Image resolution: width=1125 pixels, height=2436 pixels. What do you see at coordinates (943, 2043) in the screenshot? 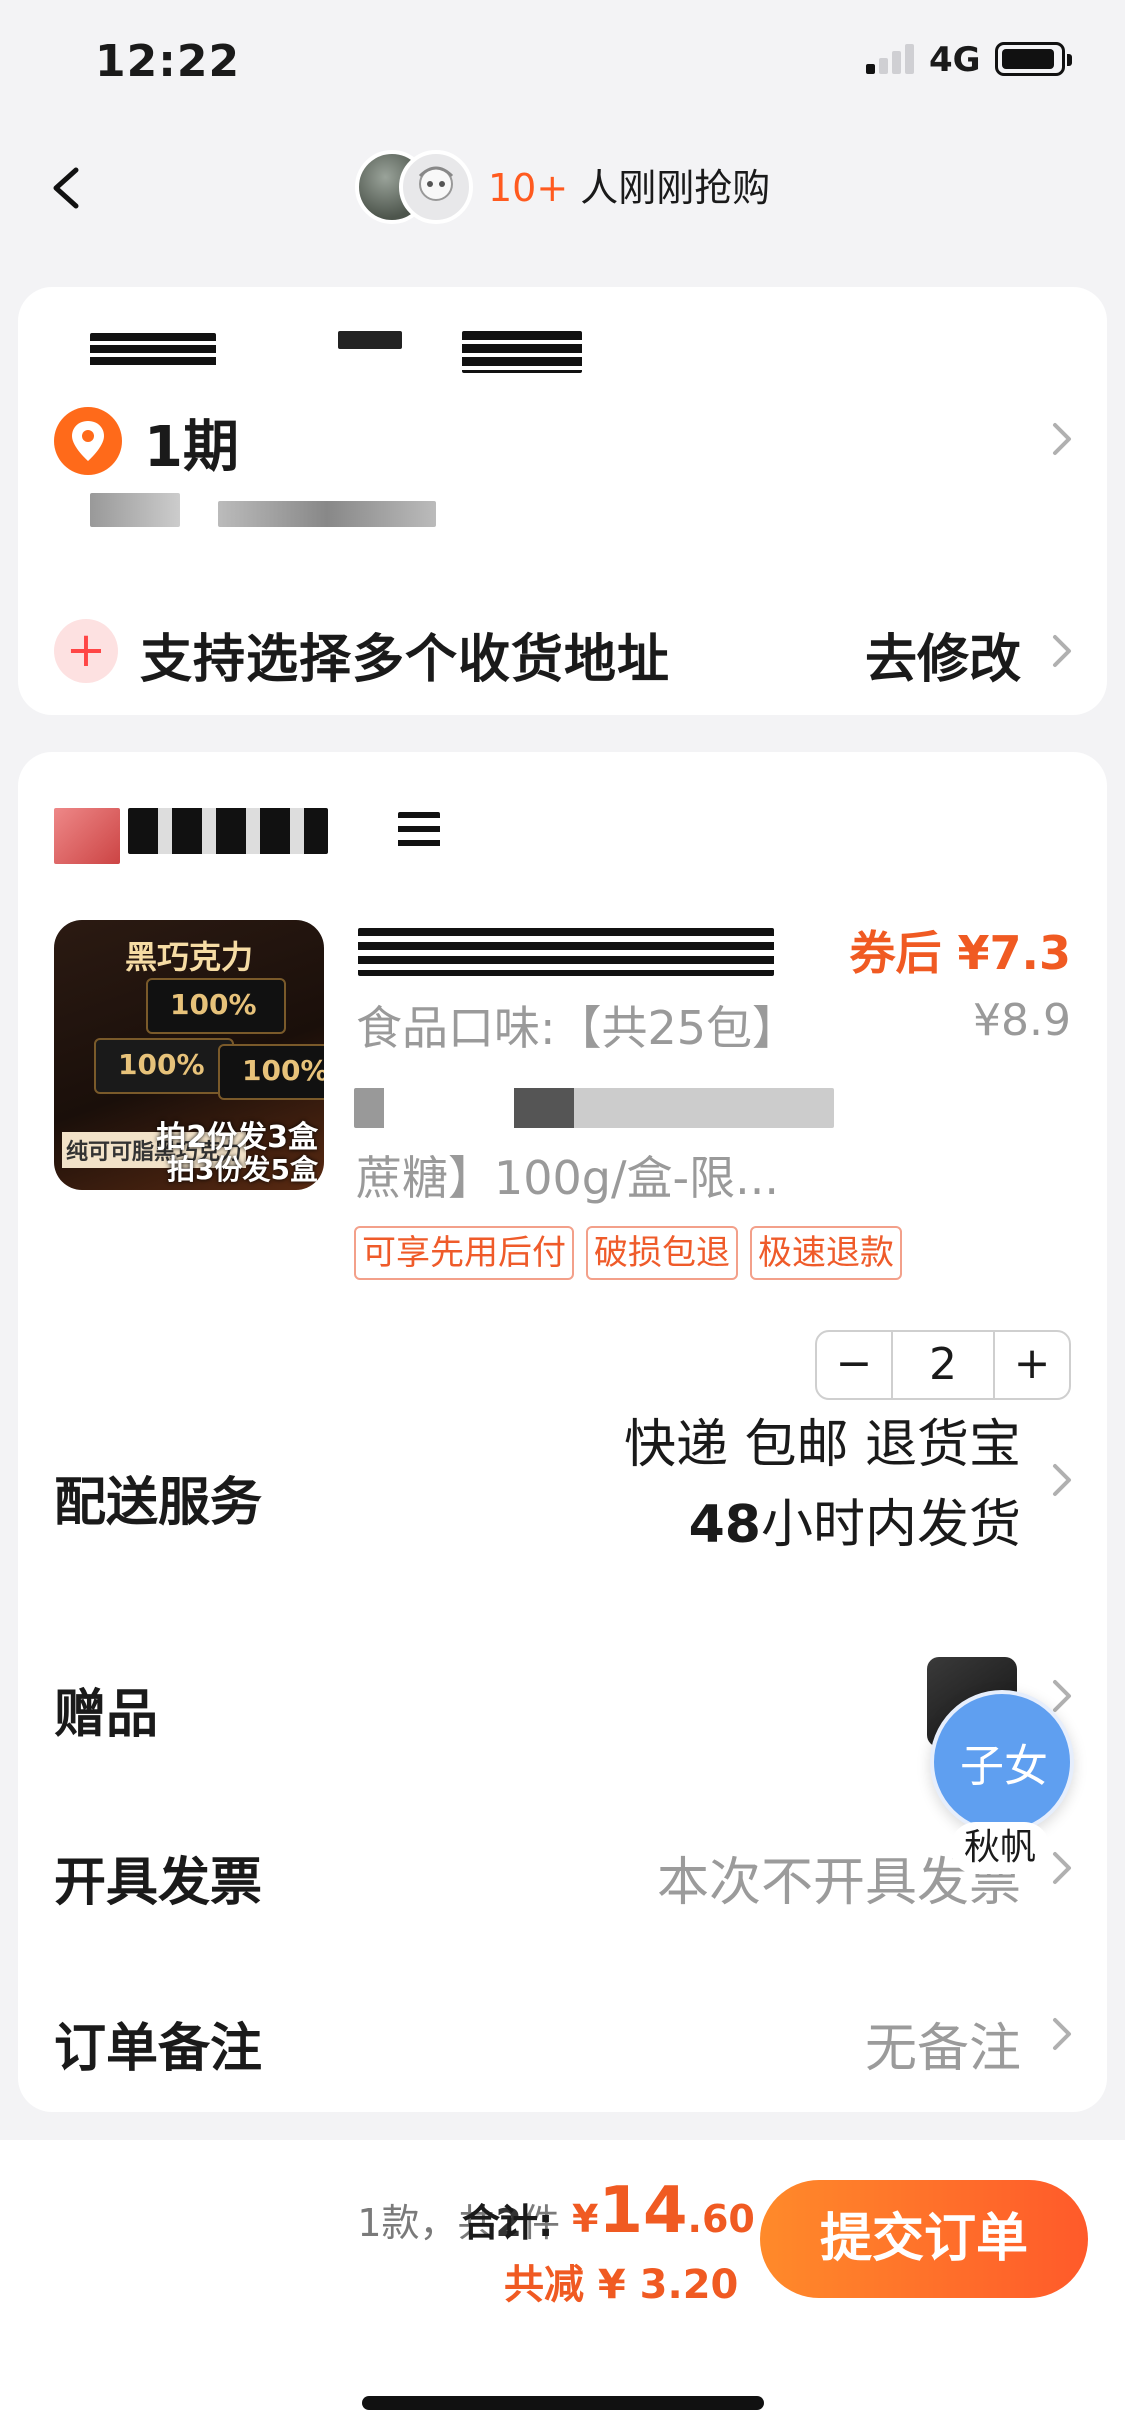
I see `remark-value: 无备注` at bounding box center [943, 2043].